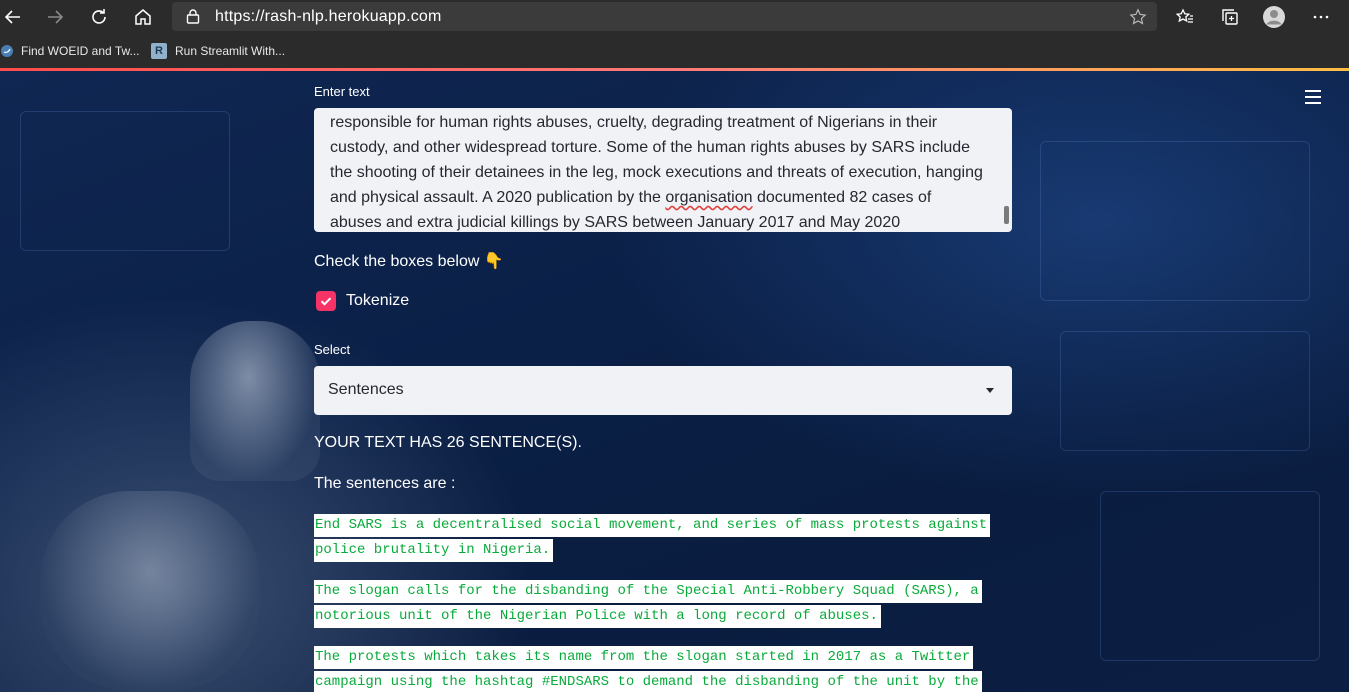 This screenshot has width=1349, height=692. Describe the element at coordinates (7, 51) in the screenshot. I see `twitter-favicon-icon` at that location.